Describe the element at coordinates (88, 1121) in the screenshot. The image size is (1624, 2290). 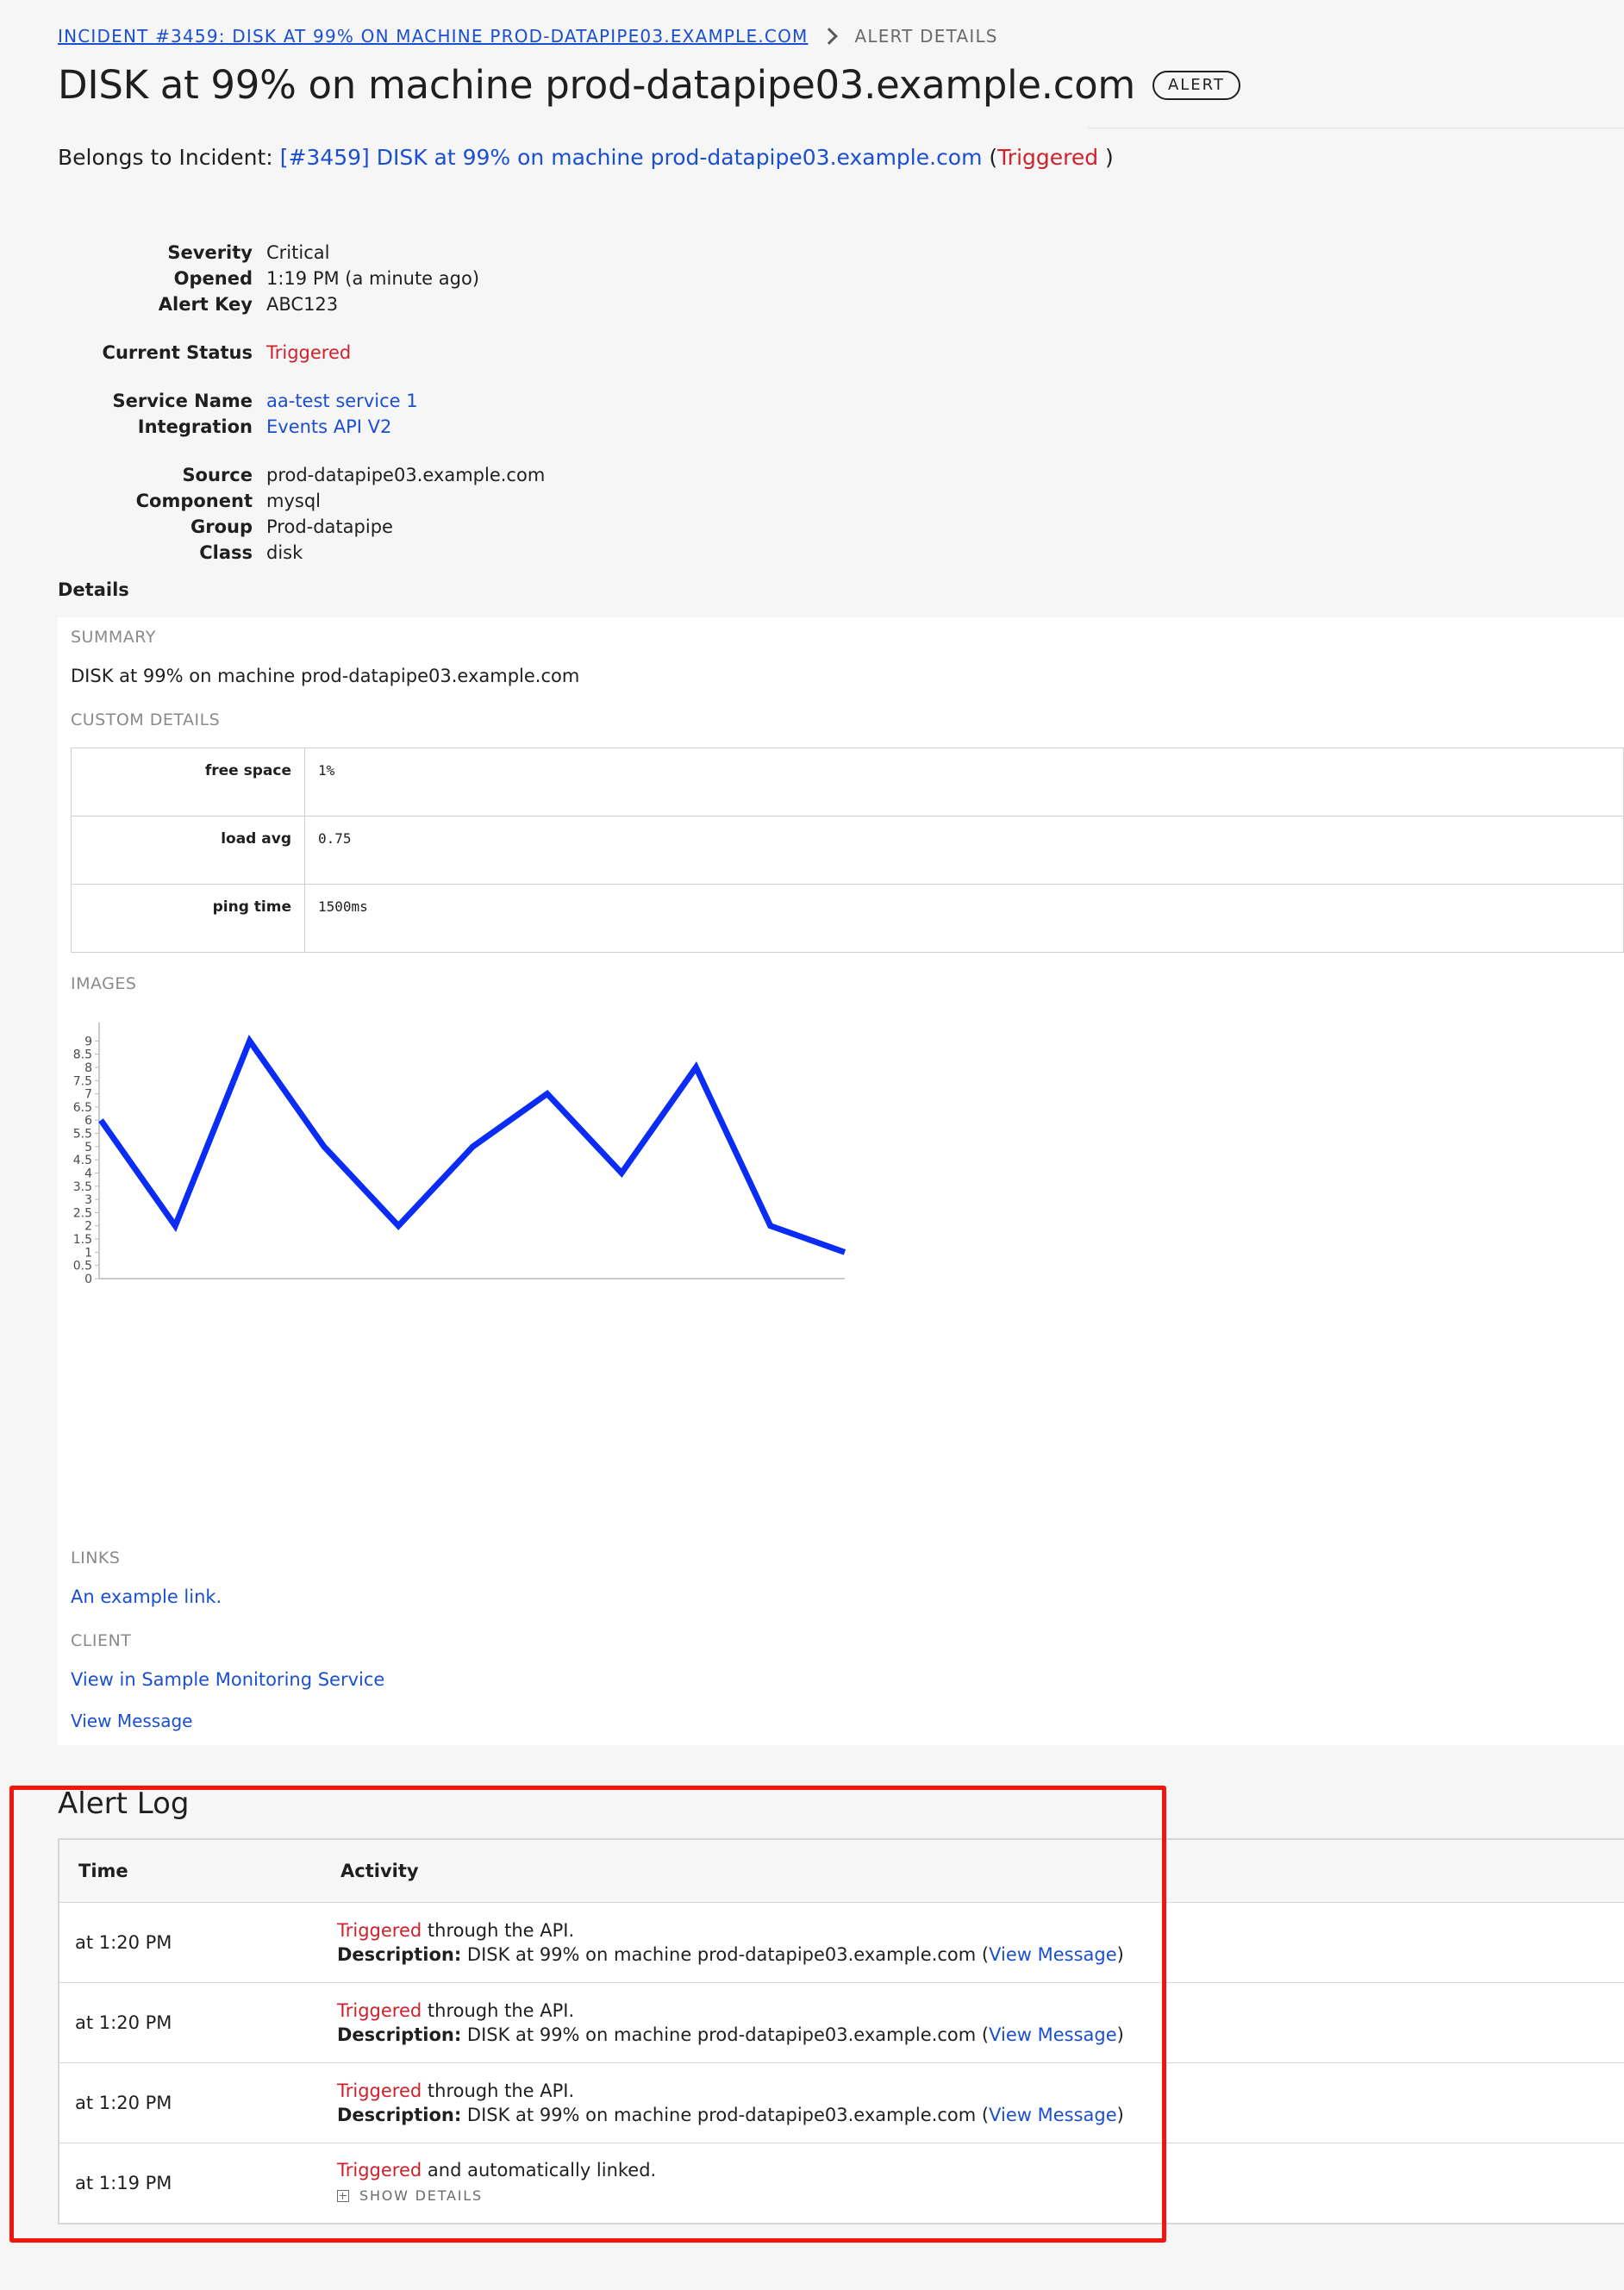
I see `y-tick-label: 6` at that location.